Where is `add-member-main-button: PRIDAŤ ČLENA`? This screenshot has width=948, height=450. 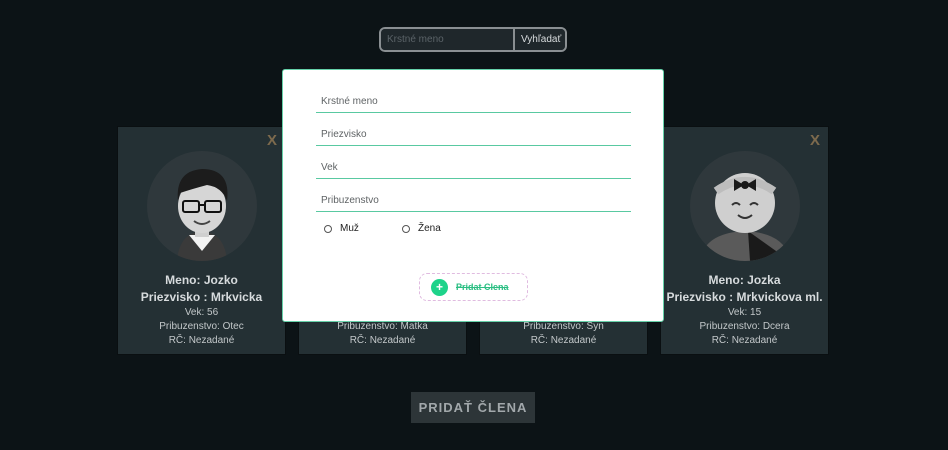
add-member-main-button: PRIDAŤ ČLENA is located at coordinates (473, 407).